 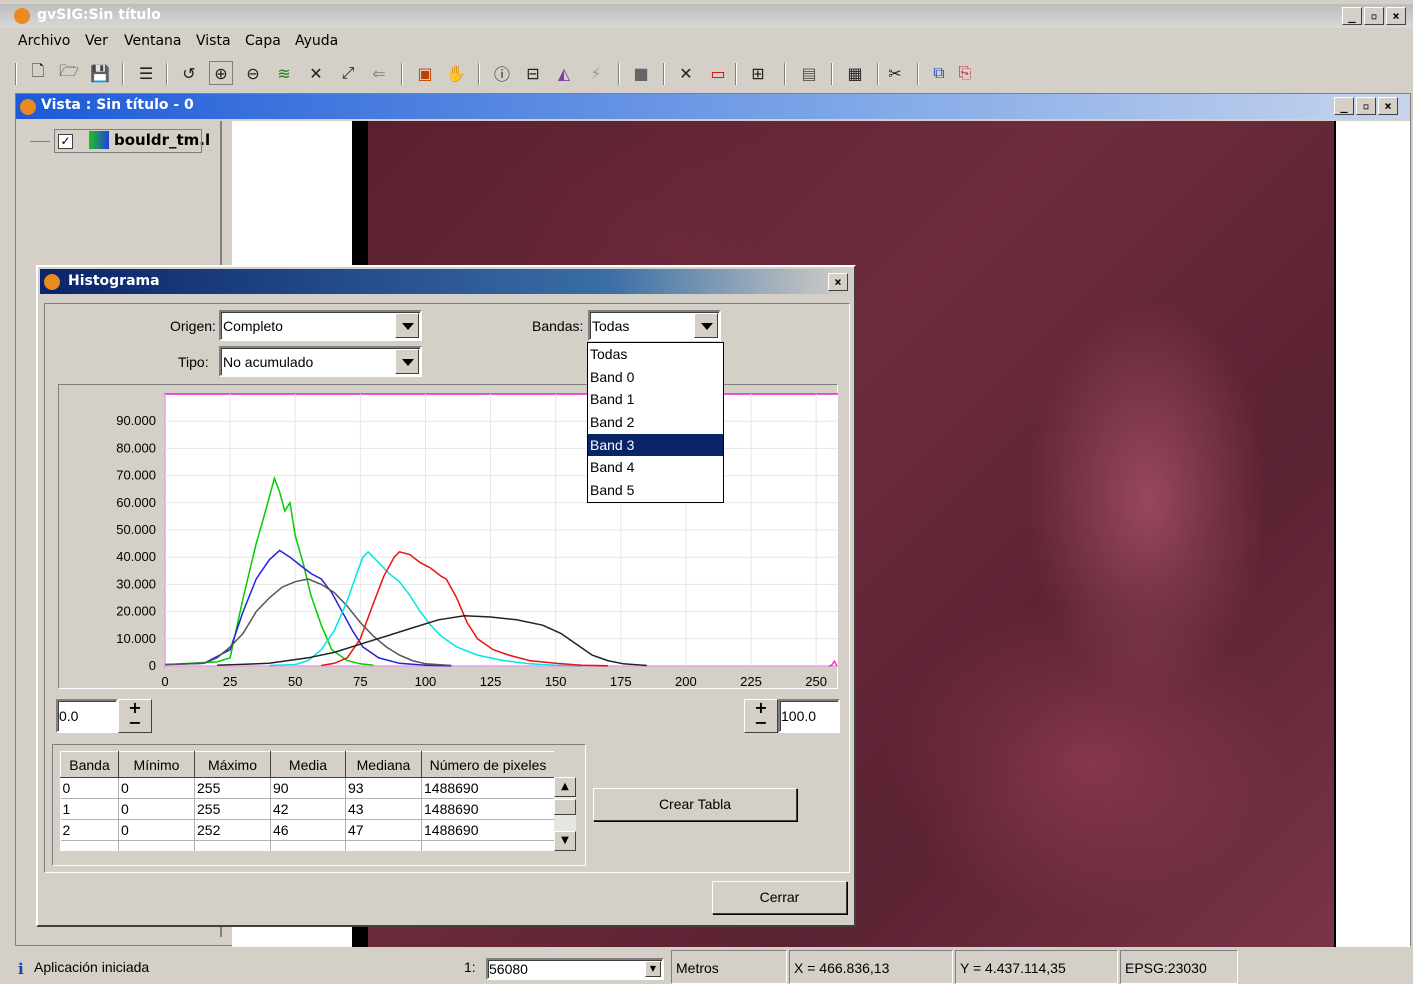 What do you see at coordinates (348, 73) in the screenshot?
I see `zoom-full-icon: ⤢` at bounding box center [348, 73].